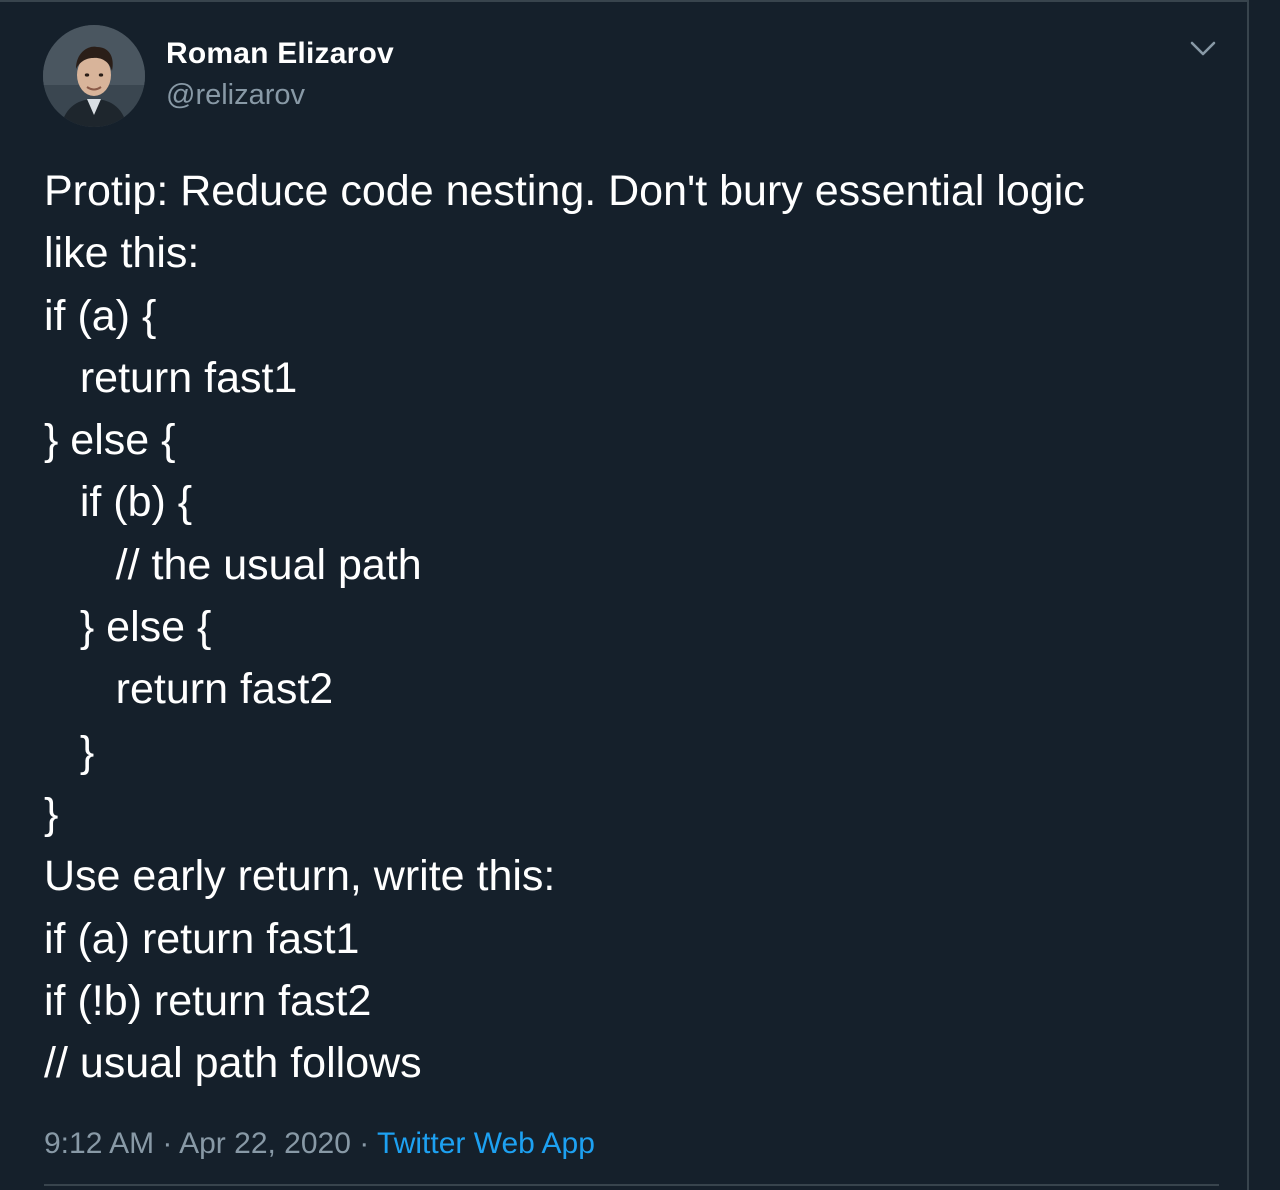 The height and width of the screenshot is (1190, 1280). What do you see at coordinates (189, 689) in the screenshot?
I see `tweet-line: return fast2` at bounding box center [189, 689].